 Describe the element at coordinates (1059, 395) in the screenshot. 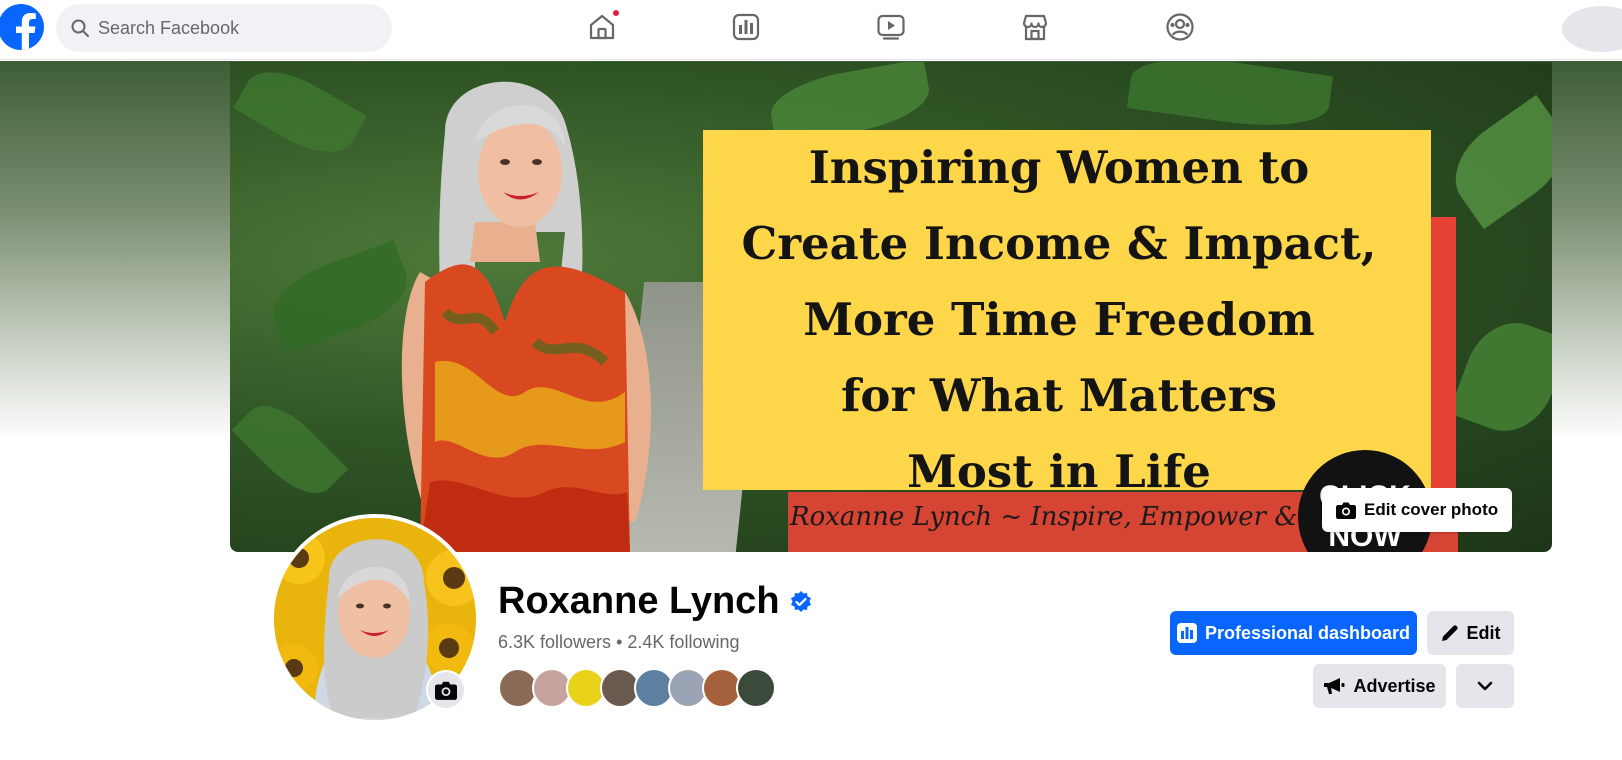

I see `headline-line: for What Matters` at that location.